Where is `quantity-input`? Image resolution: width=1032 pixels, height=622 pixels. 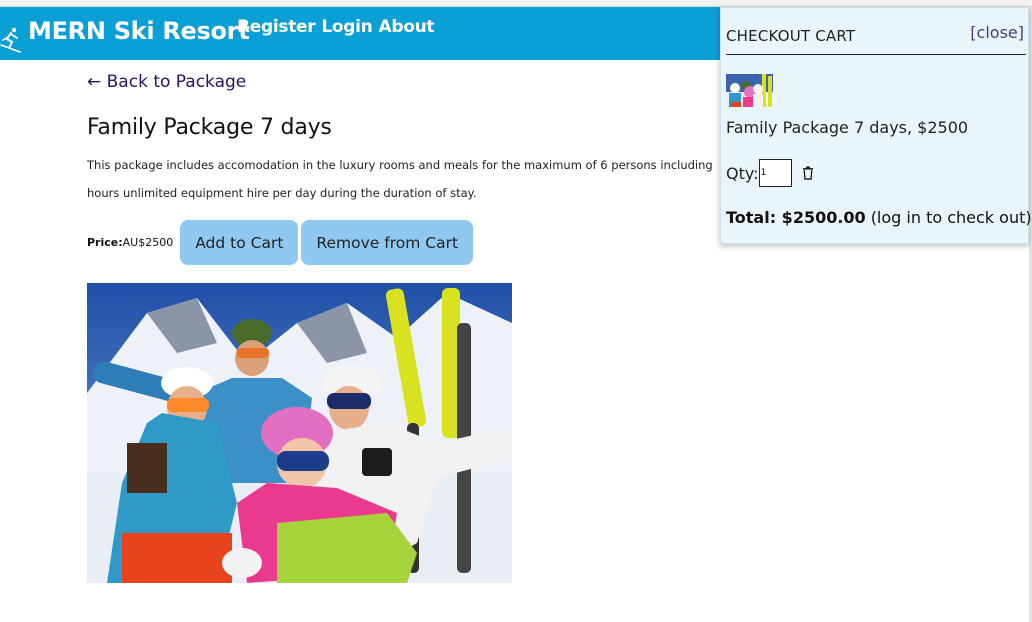 quantity-input is located at coordinates (775, 173).